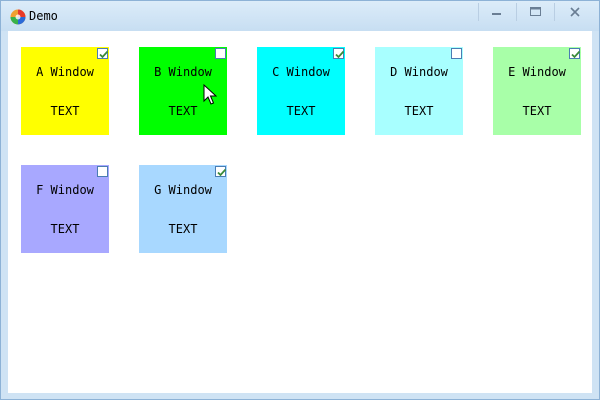 The image size is (600, 400). Describe the element at coordinates (537, 91) in the screenshot. I see `window-tile: E Window TEXT` at that location.